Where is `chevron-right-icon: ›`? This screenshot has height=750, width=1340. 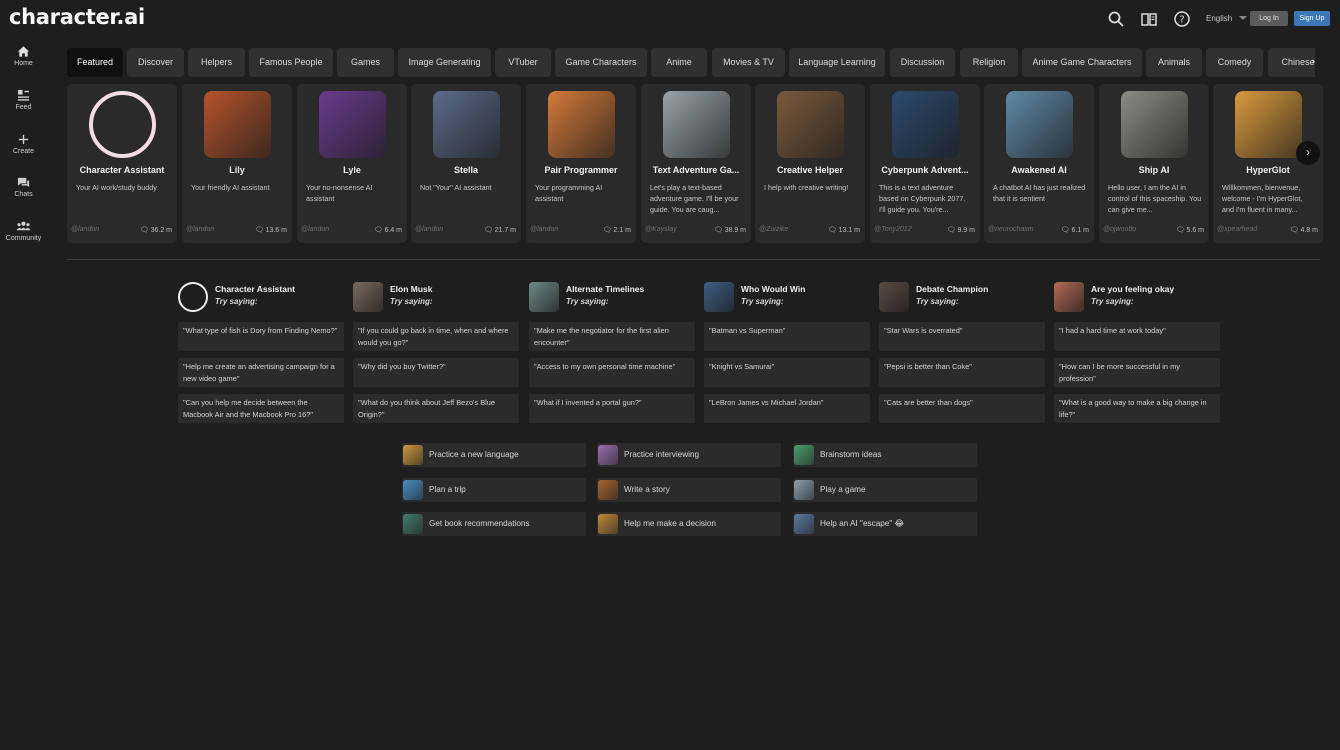
chevron-right-icon: › is located at coordinates (1313, 61).